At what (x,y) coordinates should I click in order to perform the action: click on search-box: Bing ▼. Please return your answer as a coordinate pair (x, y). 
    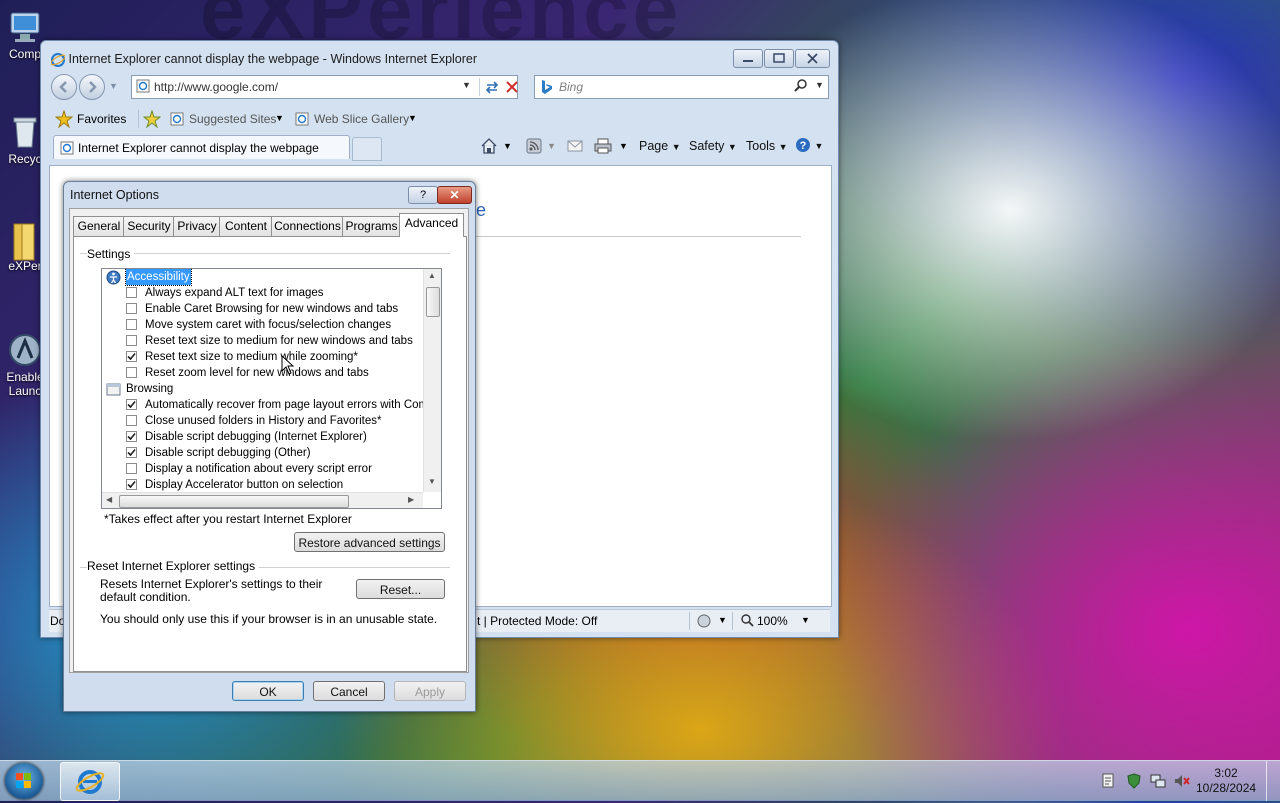
    Looking at the image, I should click on (681, 87).